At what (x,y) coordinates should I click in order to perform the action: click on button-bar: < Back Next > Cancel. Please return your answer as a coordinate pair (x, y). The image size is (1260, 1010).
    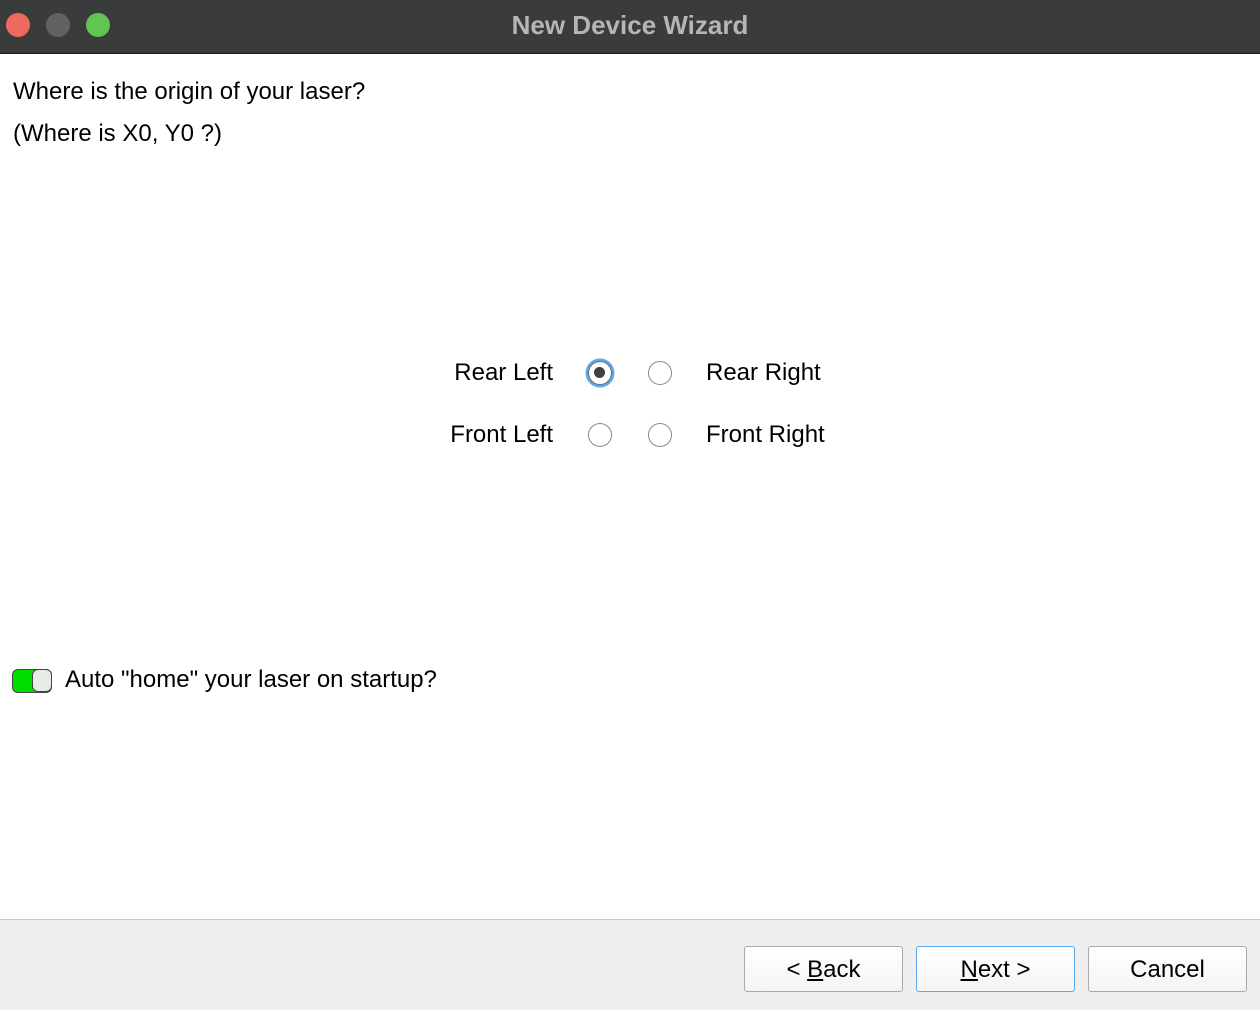
    Looking at the image, I should click on (630, 964).